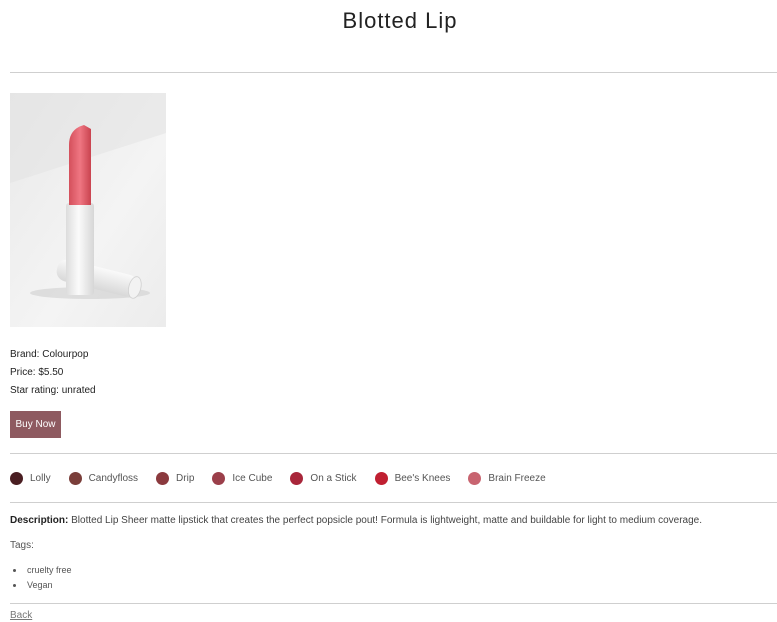  I want to click on swatch-lolly: Lolly, so click(30, 478).